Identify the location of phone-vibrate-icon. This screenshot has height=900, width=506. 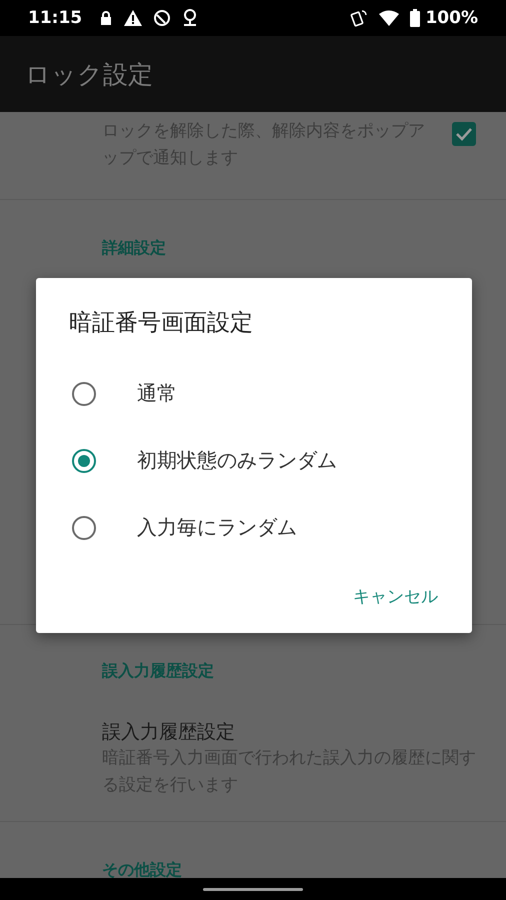
(359, 18).